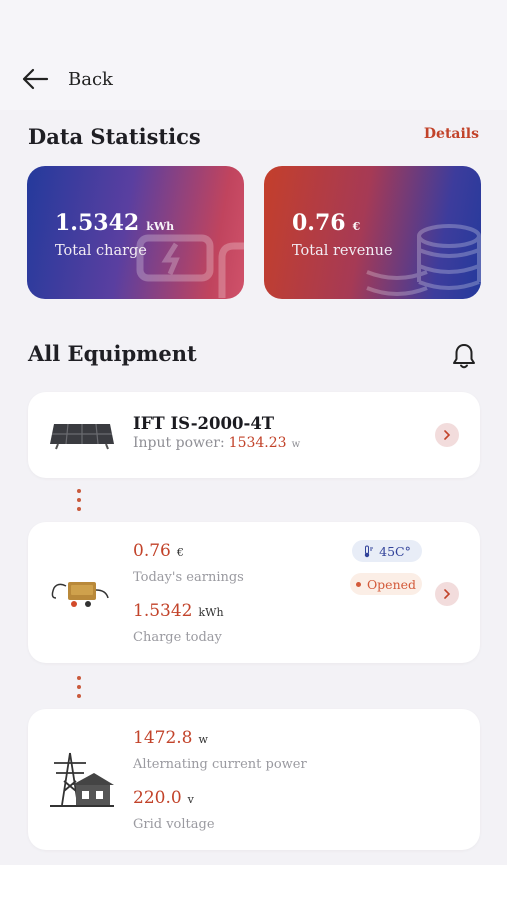 This screenshot has width=507, height=900. What do you see at coordinates (66, 79) in the screenshot?
I see `back-button: Back` at bounding box center [66, 79].